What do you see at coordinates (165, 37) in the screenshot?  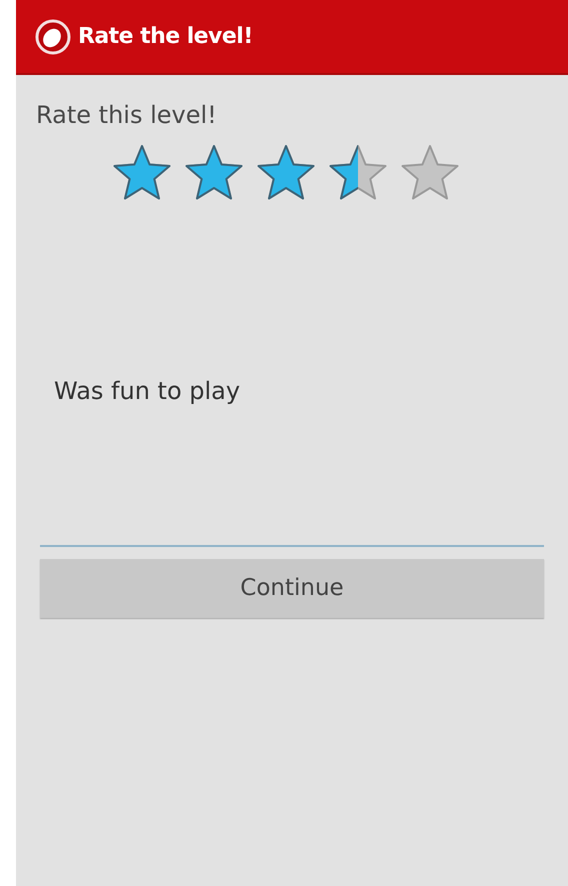 I see `window-title: Rate the level!` at bounding box center [165, 37].